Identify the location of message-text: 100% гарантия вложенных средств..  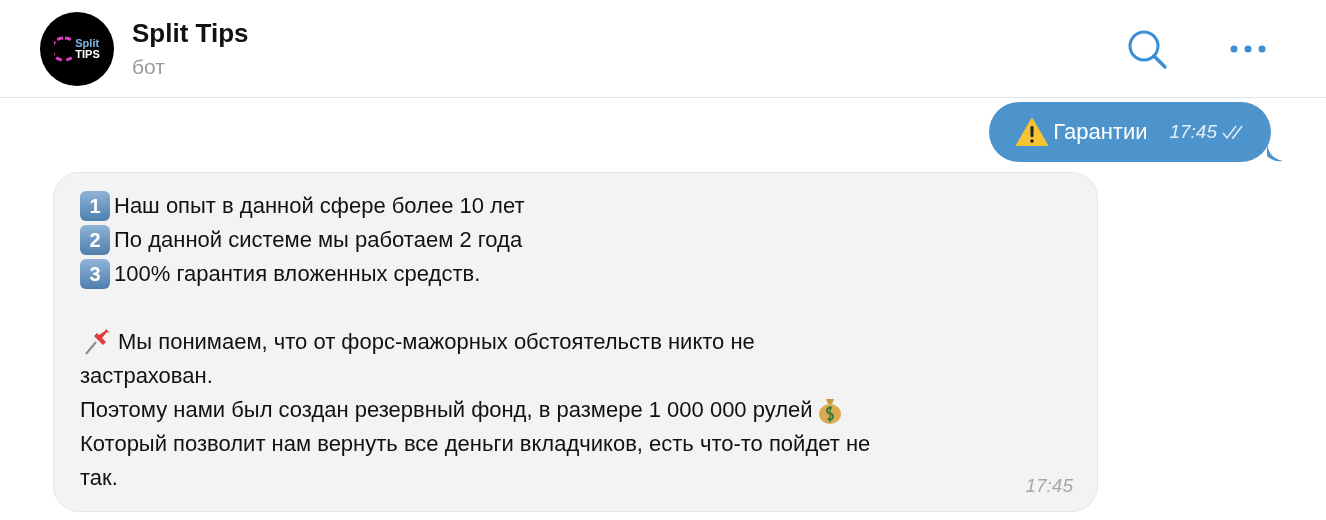
(297, 274).